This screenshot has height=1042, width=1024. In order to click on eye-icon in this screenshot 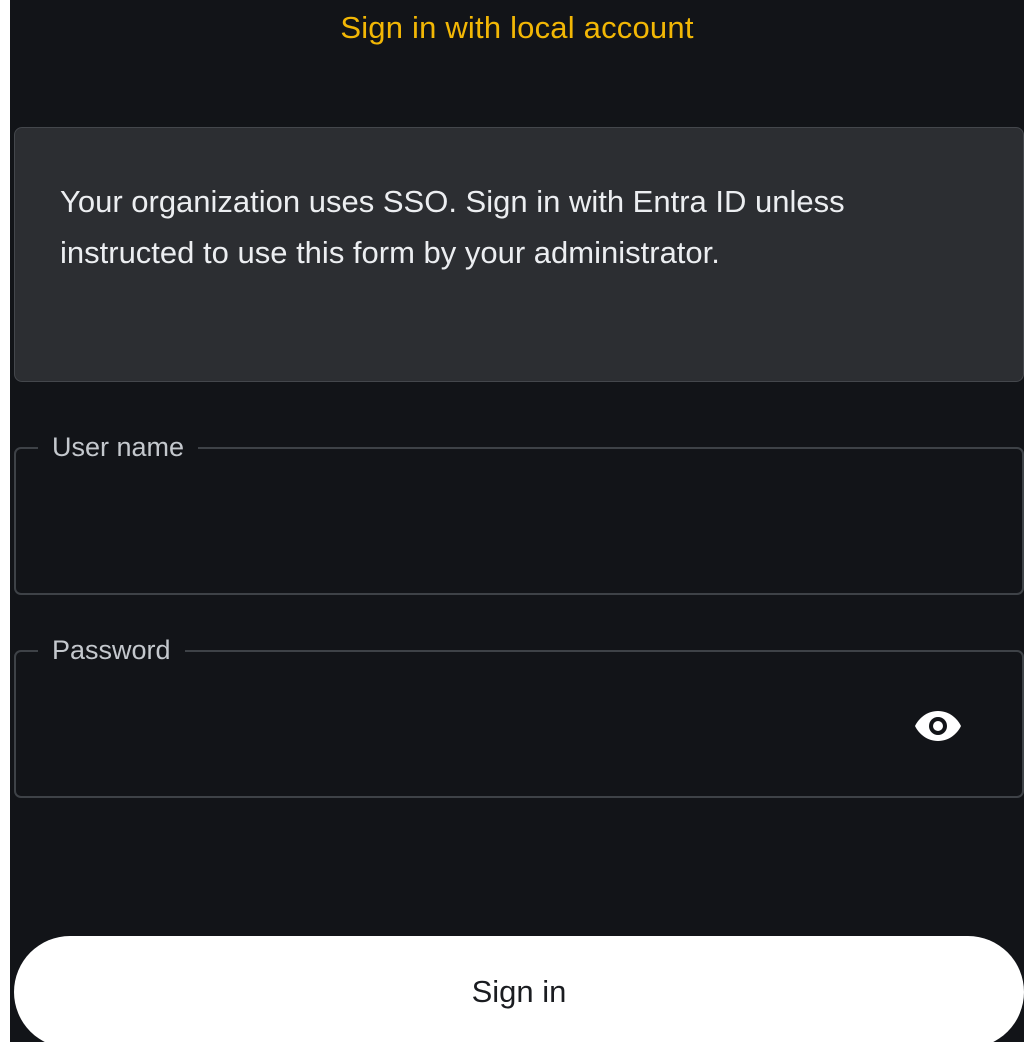, I will do `click(938, 726)`.